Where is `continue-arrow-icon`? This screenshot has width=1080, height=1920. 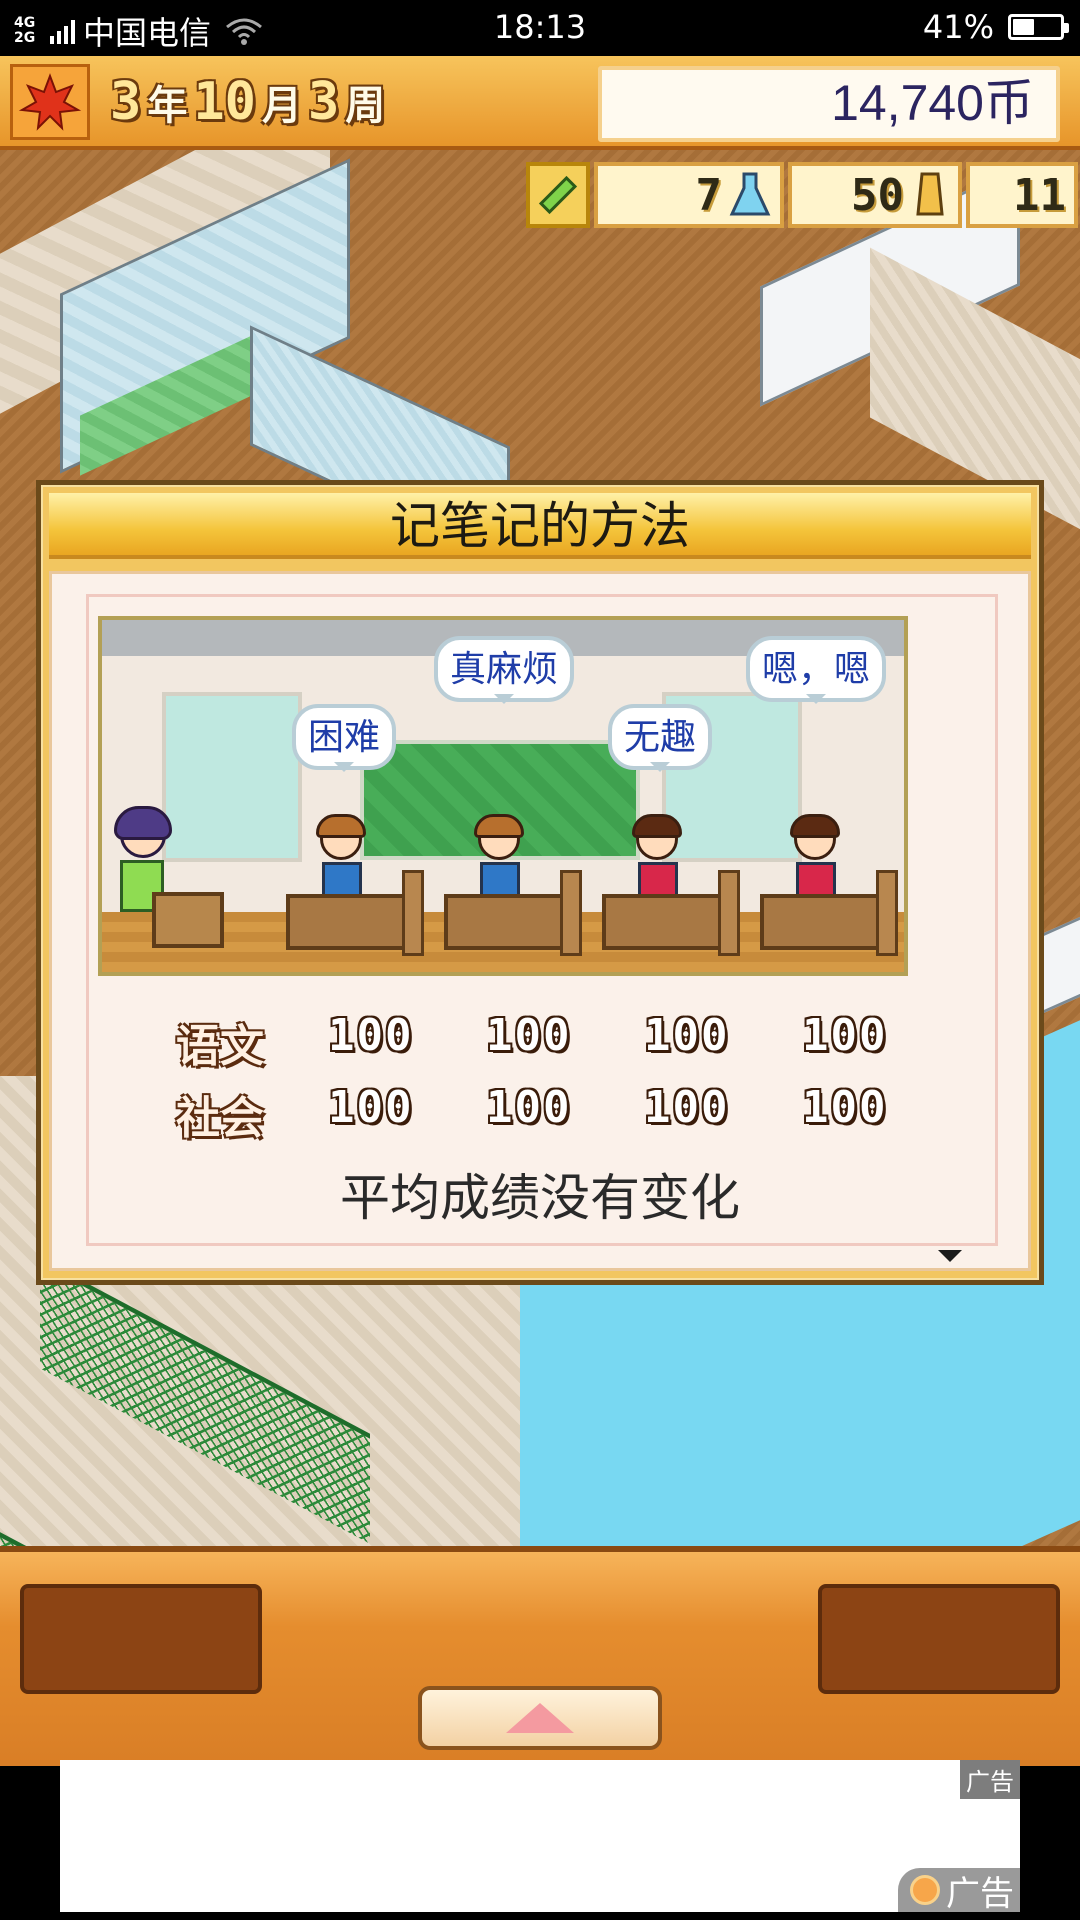
continue-arrow-icon is located at coordinates (950, 1256).